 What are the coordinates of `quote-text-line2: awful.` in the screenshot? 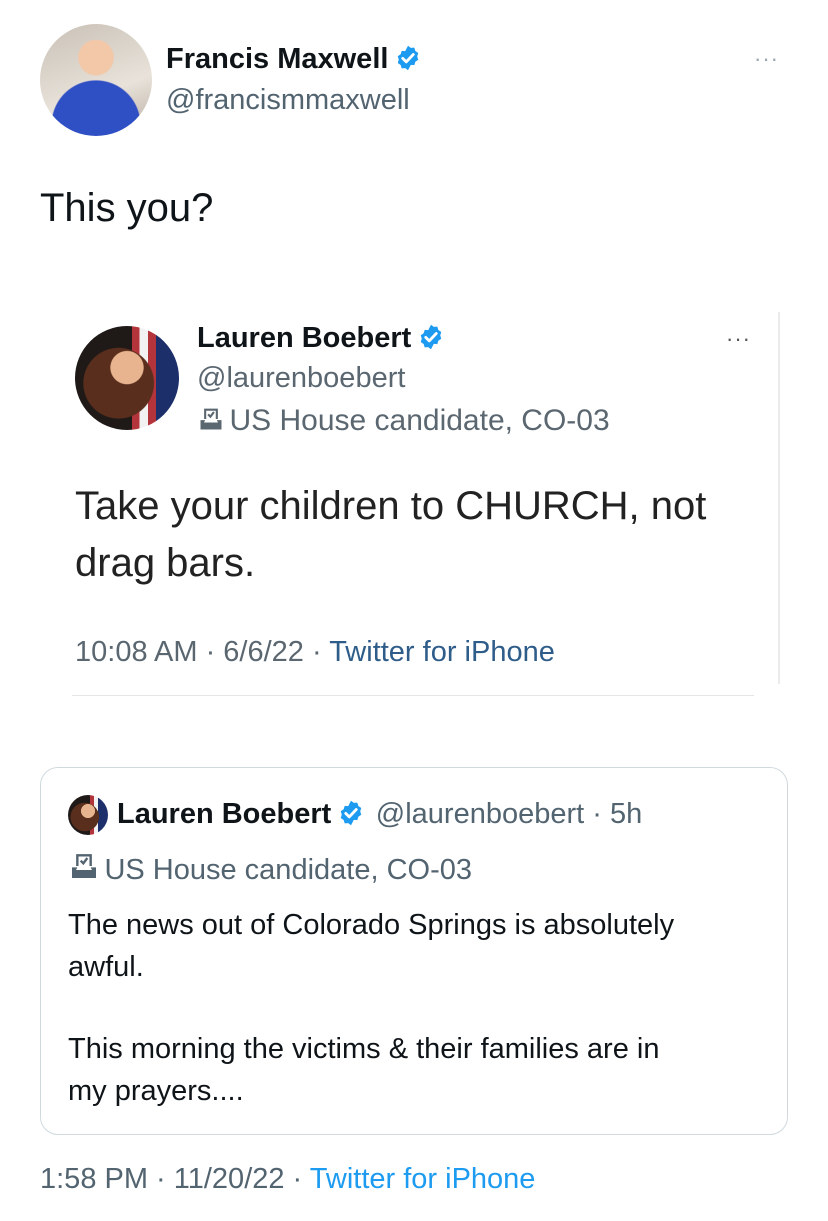 It's located at (106, 967).